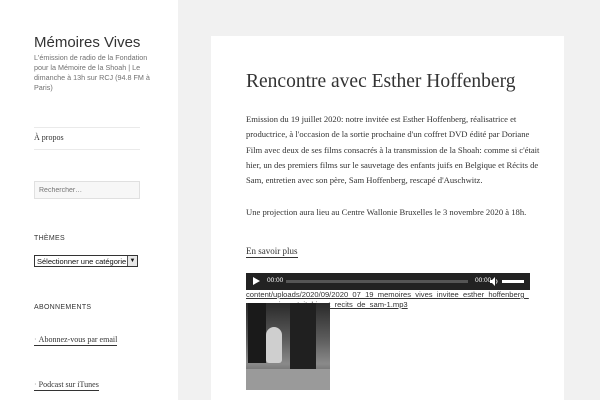 Image resolution: width=600 pixels, height=400 pixels. I want to click on podcast-itunes-label: Podcast sur iTunes, so click(68, 384).